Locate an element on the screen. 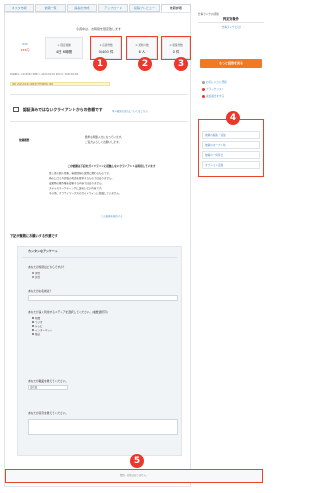 The width and height of the screenshot is (320, 493). checkbox-label: 雑誌 is located at coordinates (38, 334).